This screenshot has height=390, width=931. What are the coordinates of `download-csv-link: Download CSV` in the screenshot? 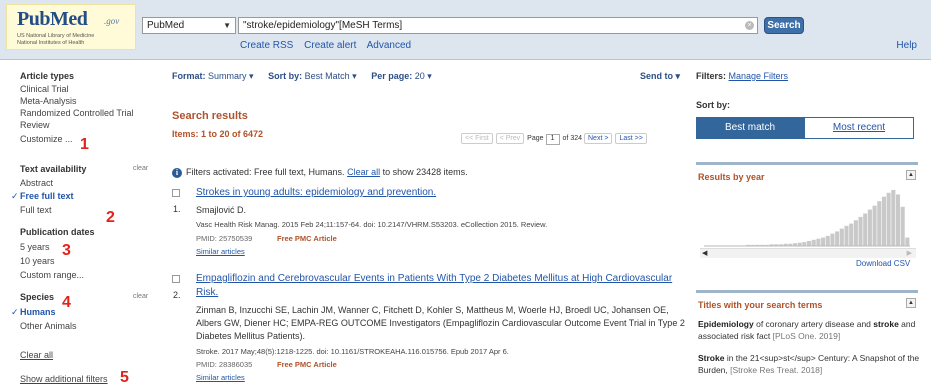 It's located at (883, 263).